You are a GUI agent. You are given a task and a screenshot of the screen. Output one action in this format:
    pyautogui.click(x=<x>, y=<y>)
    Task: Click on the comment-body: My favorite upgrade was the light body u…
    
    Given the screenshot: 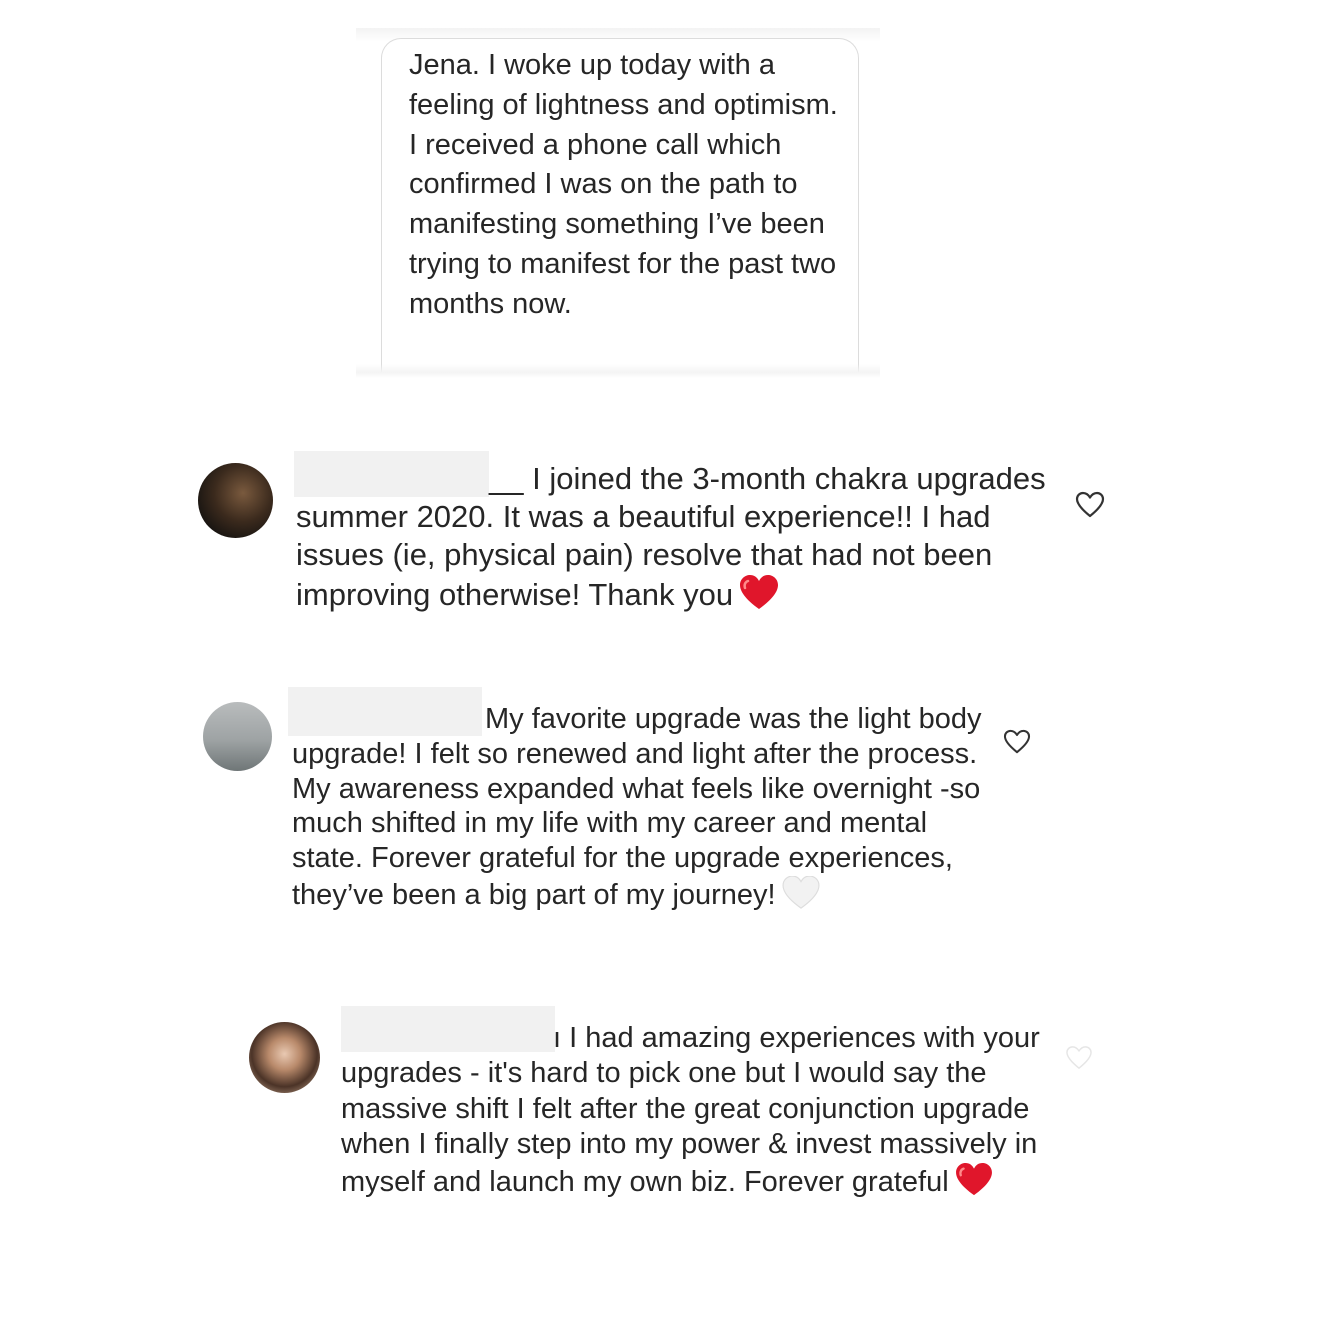 What is the action you would take?
    pyautogui.click(x=637, y=807)
    